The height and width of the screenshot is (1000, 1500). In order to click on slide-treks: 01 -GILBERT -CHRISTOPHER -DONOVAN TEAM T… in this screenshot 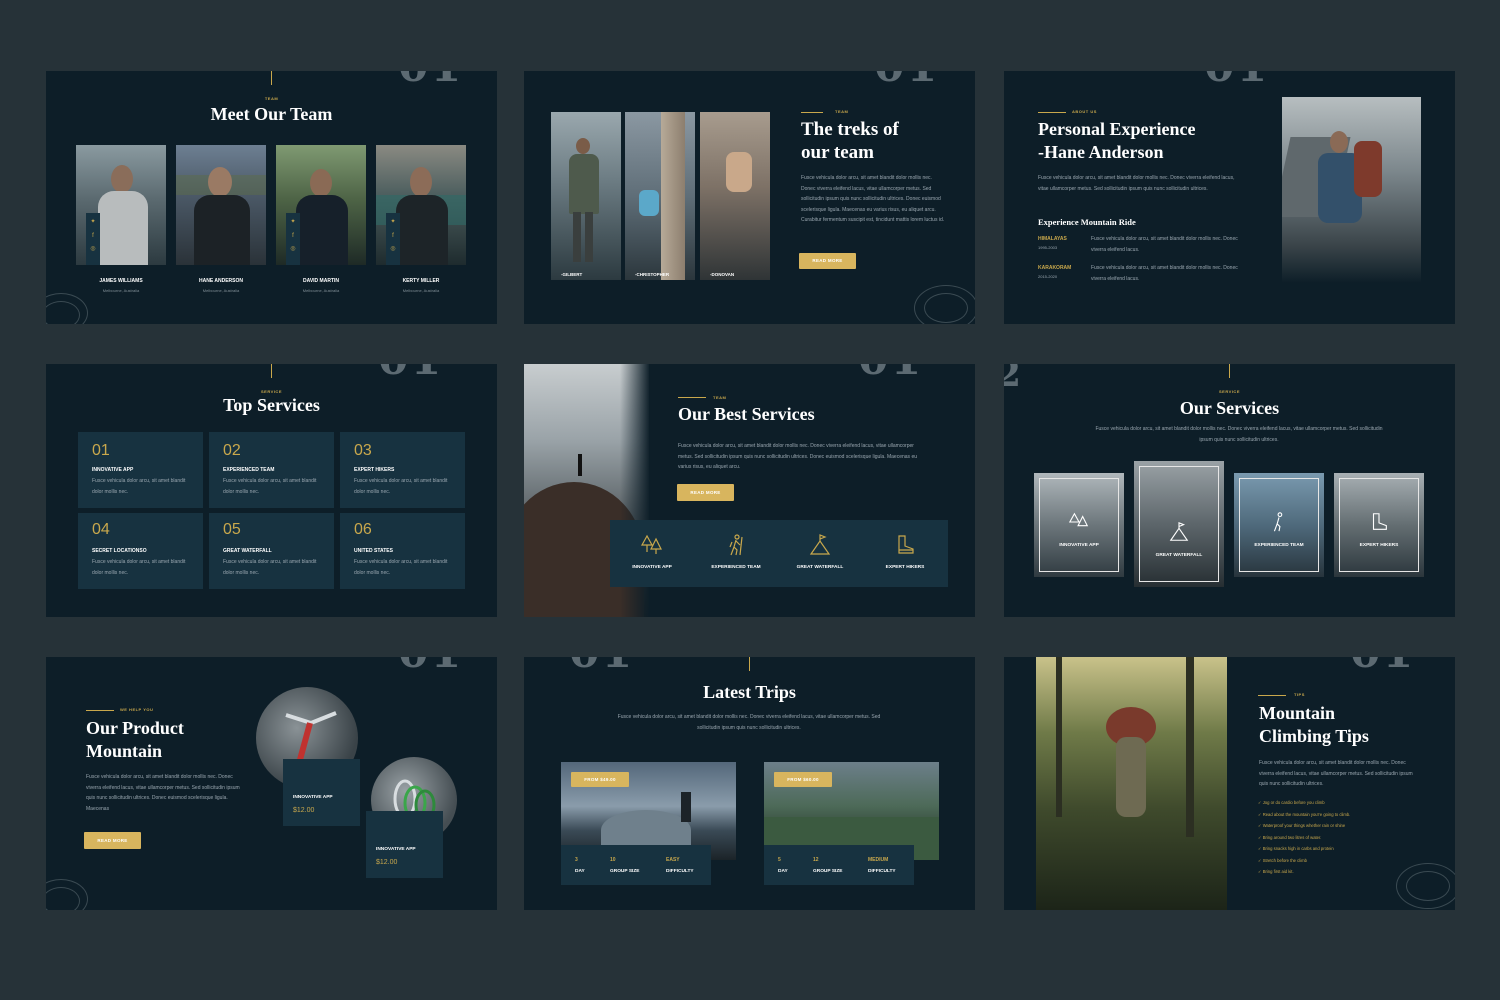, I will do `click(749, 197)`.